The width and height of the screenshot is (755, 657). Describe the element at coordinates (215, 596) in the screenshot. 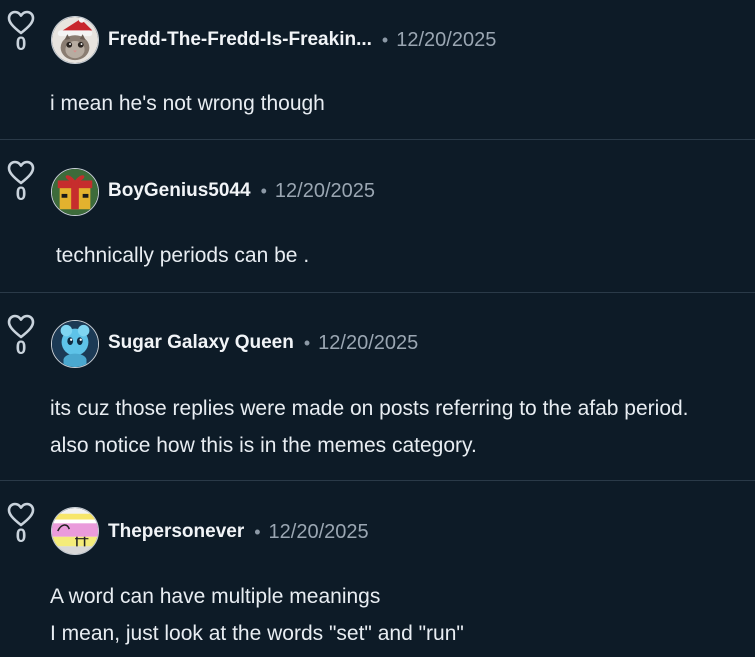

I see `comment-line: A word can have multiple meanings` at that location.